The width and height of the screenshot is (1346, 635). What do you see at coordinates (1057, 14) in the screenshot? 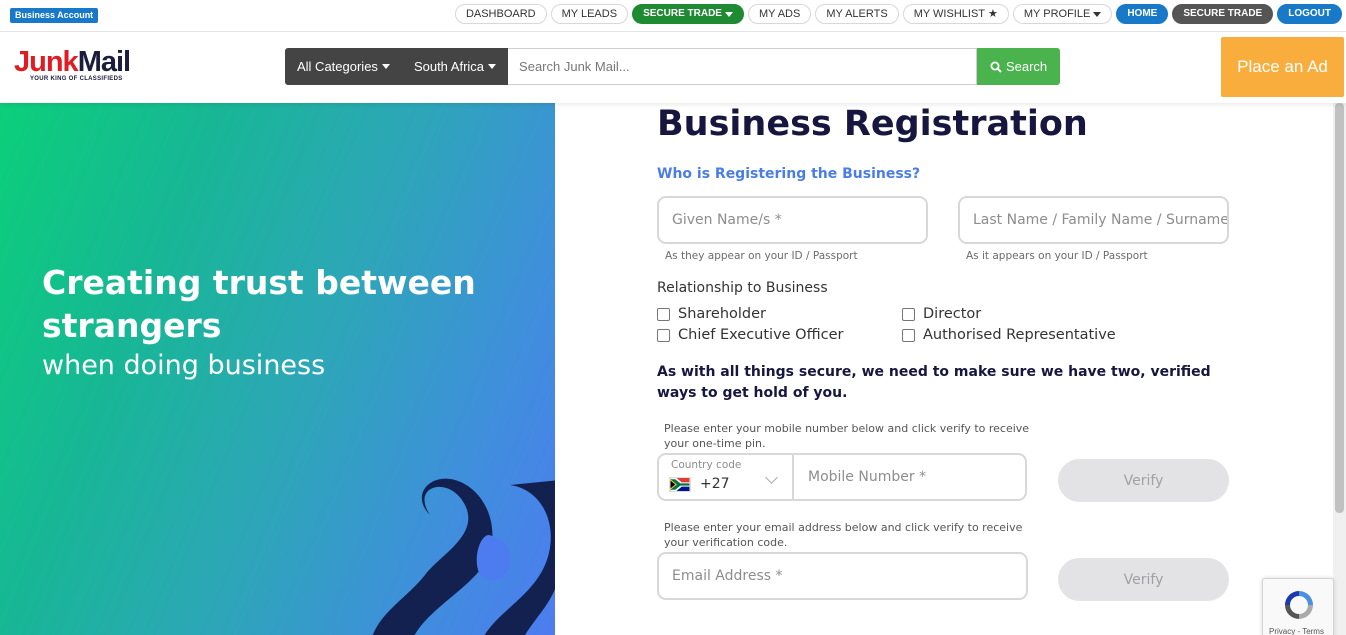
I see `nav-my-profile-label: MY PROFILE` at bounding box center [1057, 14].